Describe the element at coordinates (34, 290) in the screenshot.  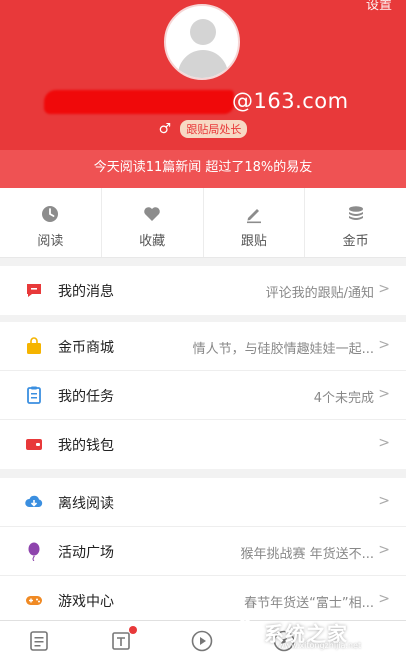
I see `message-icon` at that location.